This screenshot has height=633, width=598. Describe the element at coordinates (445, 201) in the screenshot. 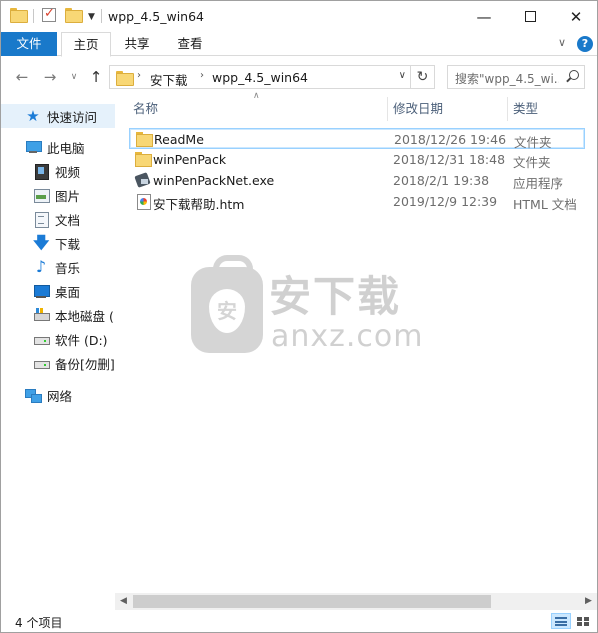

I see `file-date: 2019/12/9 12:39` at that location.